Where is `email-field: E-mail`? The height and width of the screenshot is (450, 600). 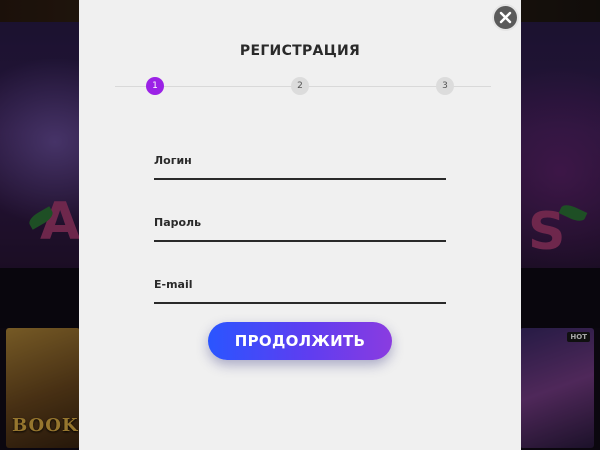
email-field: E-mail is located at coordinates (300, 291).